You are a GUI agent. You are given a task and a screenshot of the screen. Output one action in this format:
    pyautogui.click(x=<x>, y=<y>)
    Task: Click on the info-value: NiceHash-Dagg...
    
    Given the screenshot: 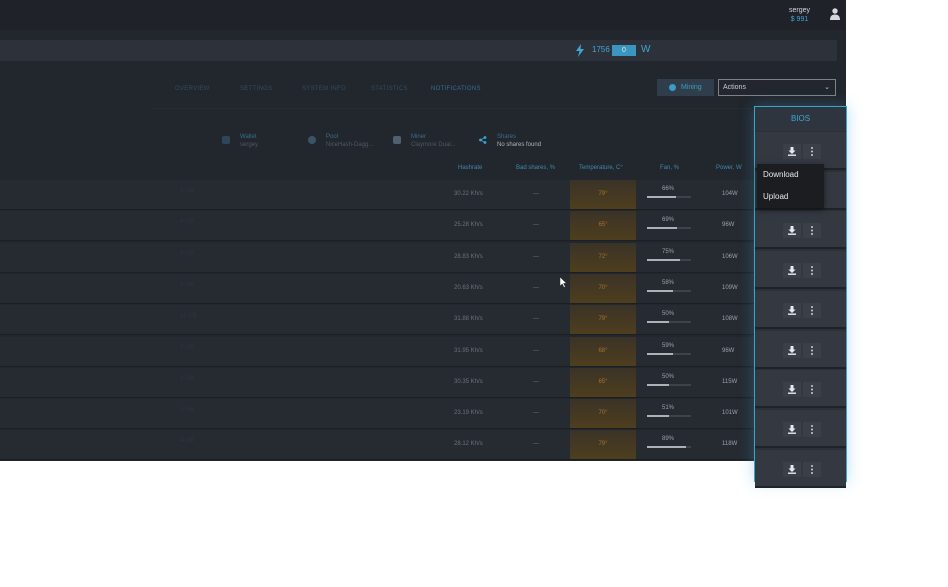 What is the action you would take?
    pyautogui.click(x=350, y=145)
    